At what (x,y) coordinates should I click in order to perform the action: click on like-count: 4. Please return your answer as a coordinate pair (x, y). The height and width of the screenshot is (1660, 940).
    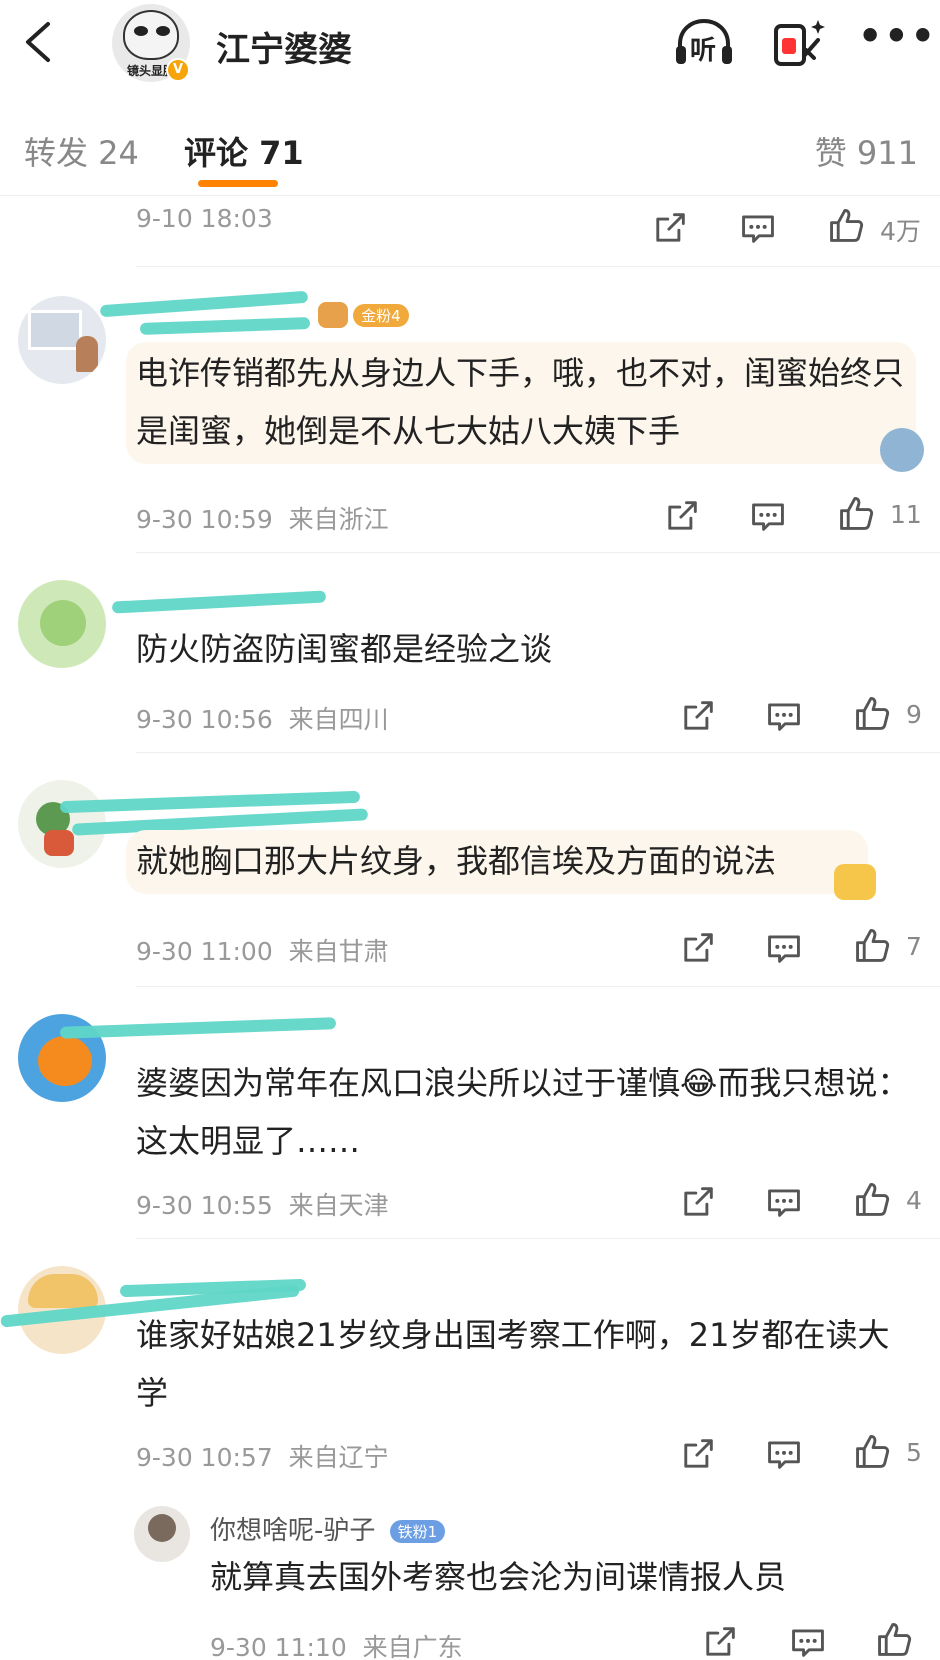
    Looking at the image, I should click on (914, 1200).